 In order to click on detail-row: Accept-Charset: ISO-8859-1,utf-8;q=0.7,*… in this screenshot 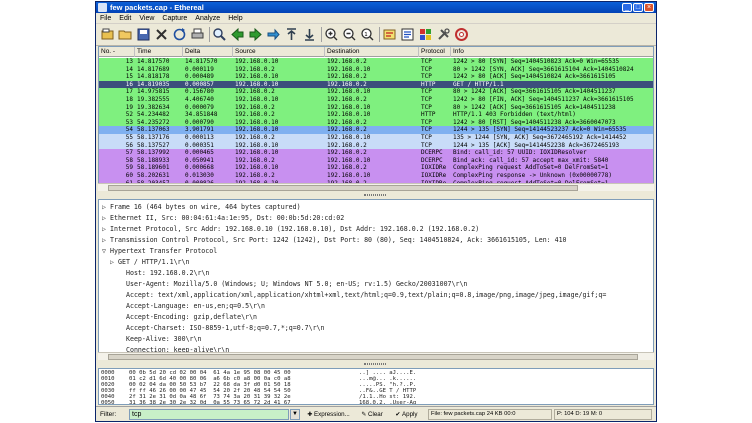, I will do `click(221, 328)`.